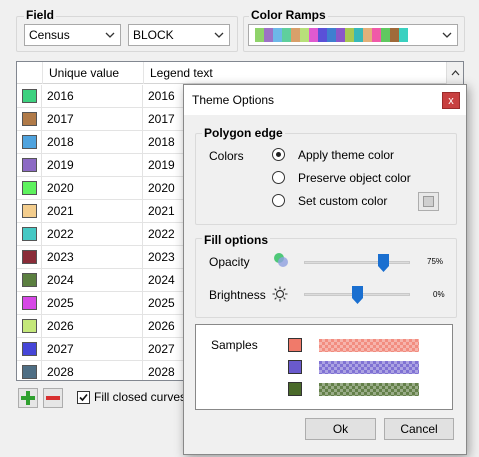 Image resolution: width=479 pixels, height=457 pixels. I want to click on radio-set-custom-color, so click(278, 200).